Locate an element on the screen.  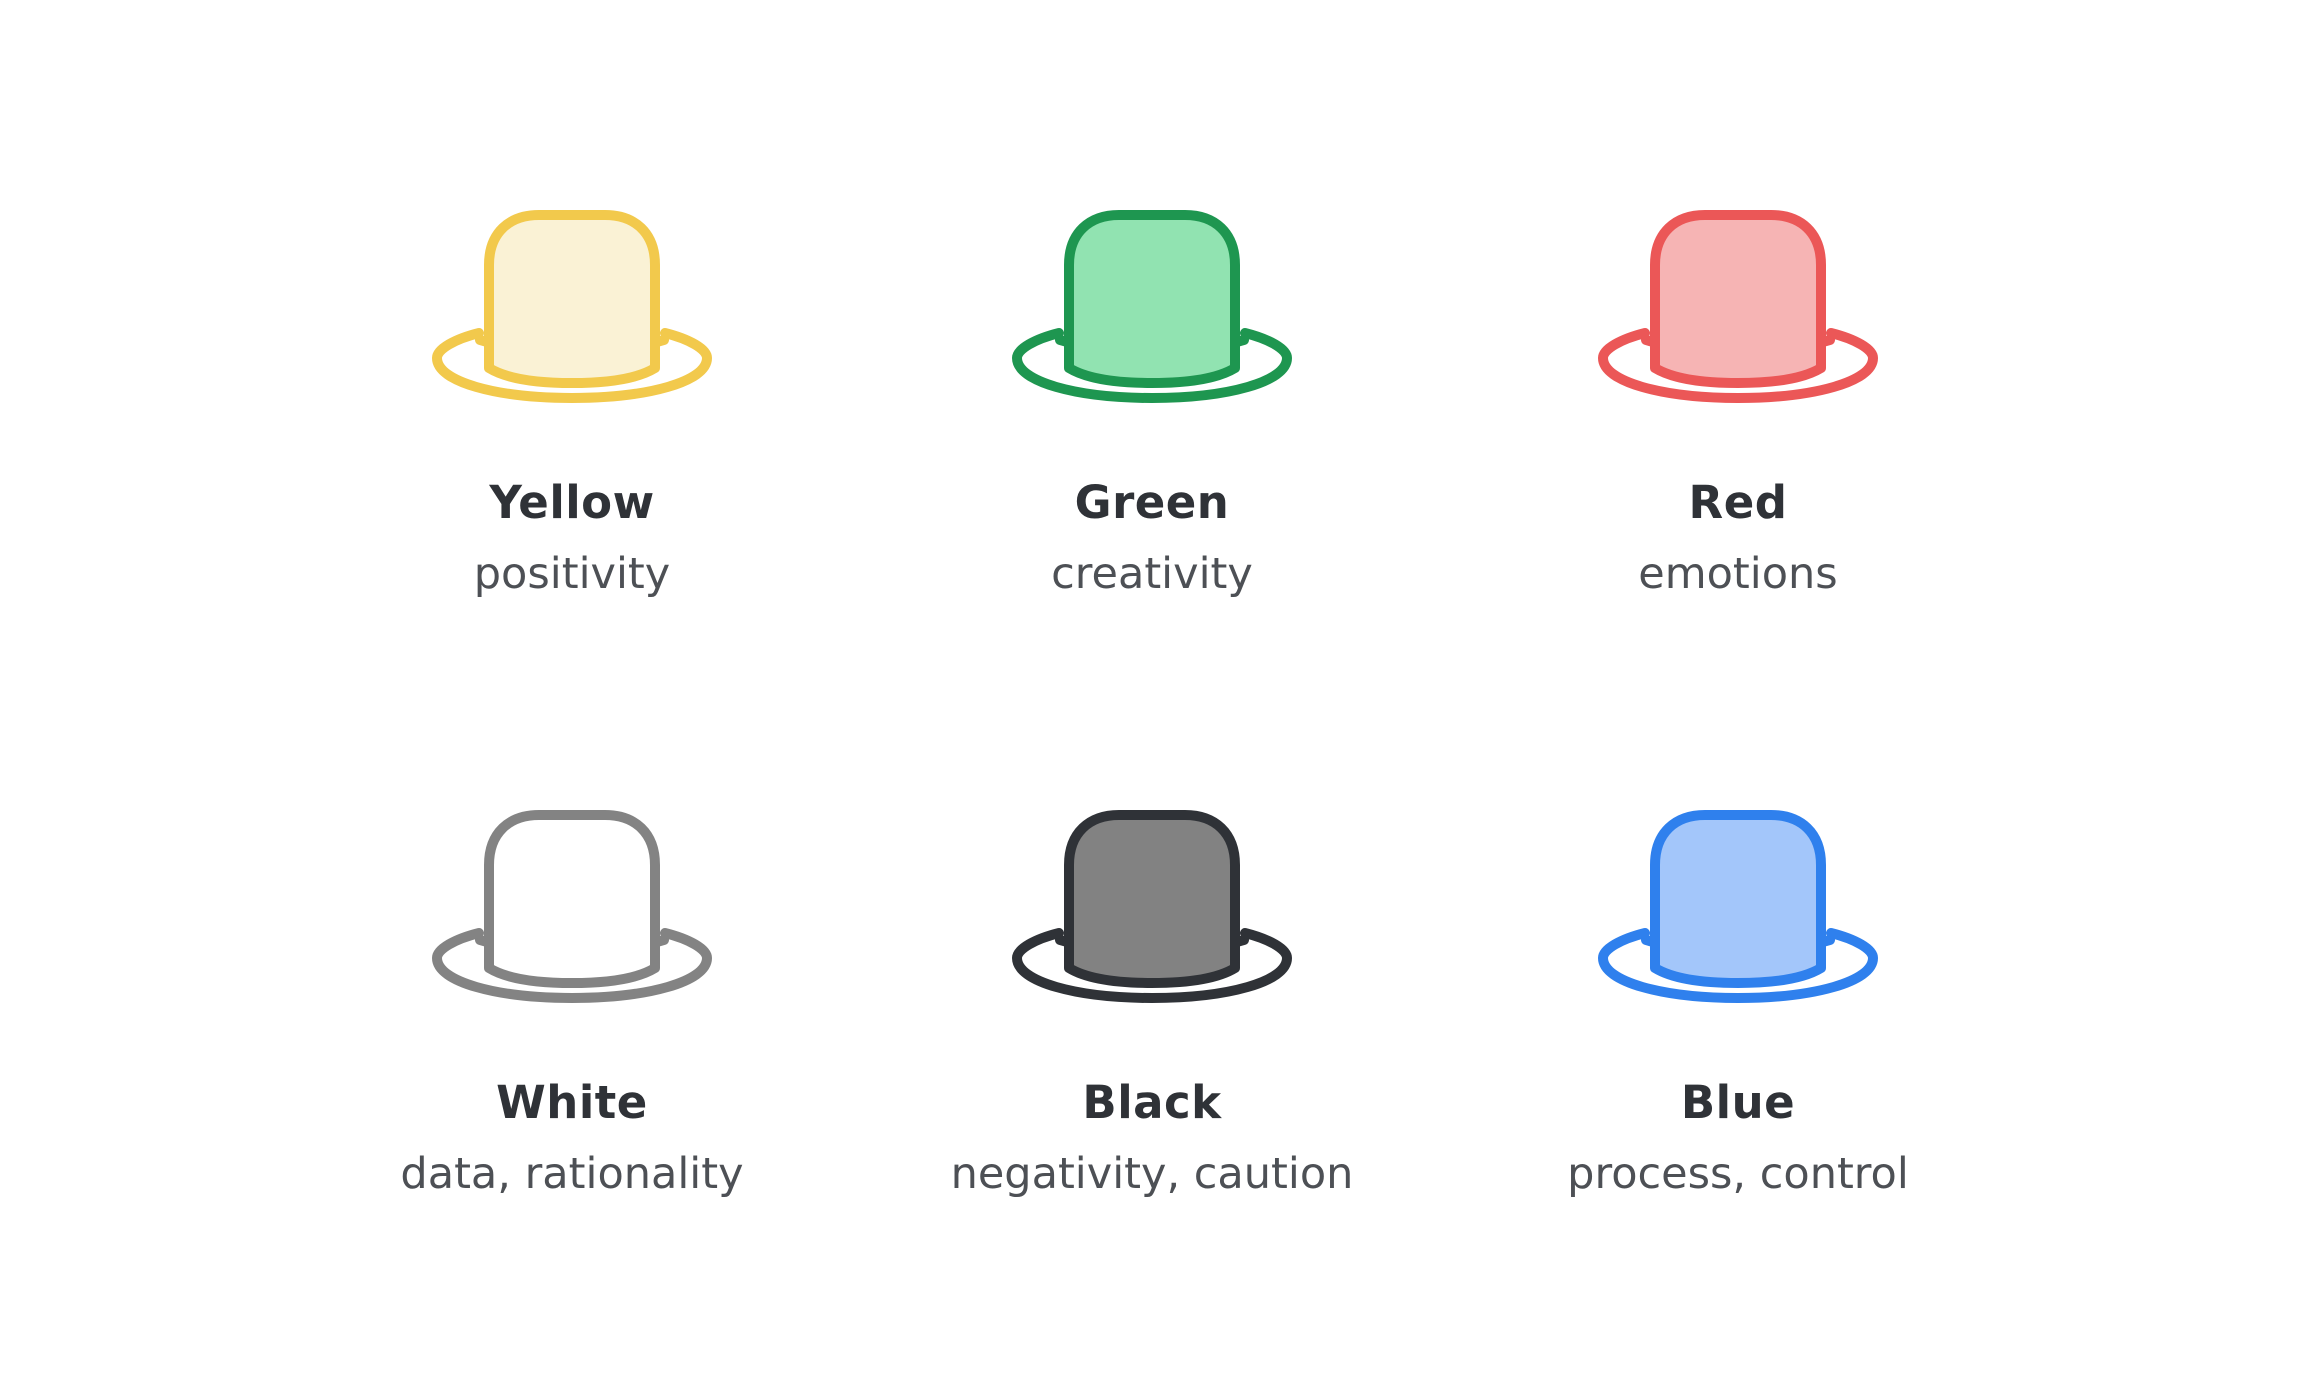
hat-card-black: Black negativity, caution is located at coordinates (1152, 1004).